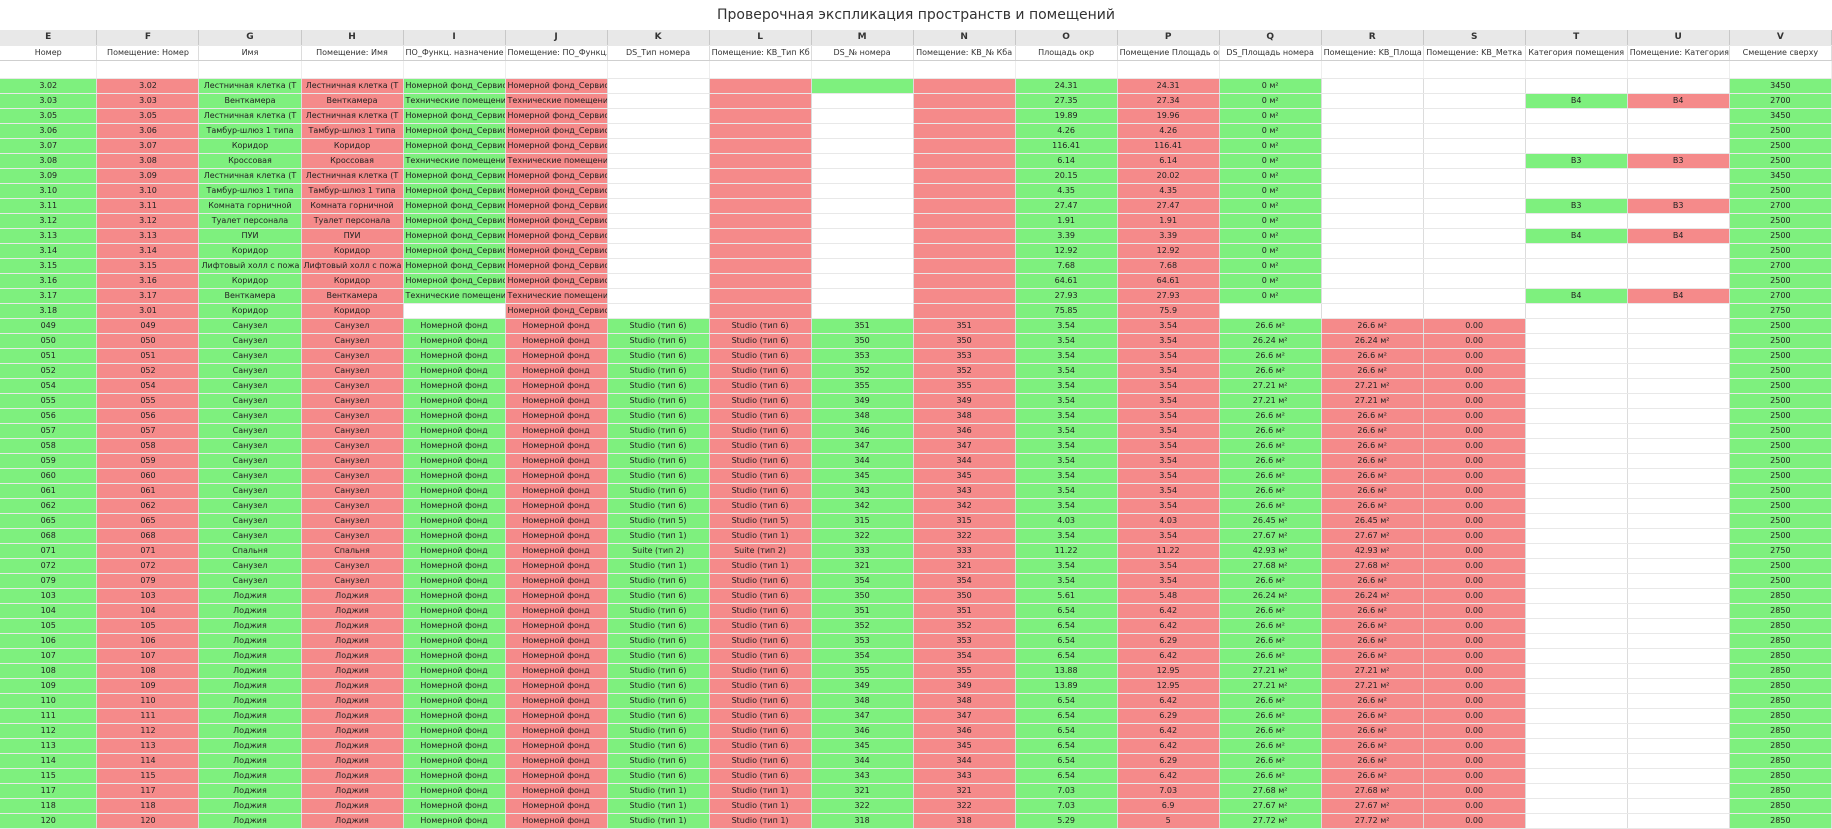 This screenshot has height=829, width=1832. Describe the element at coordinates (1066, 176) in the screenshot. I see `cell-o: 20.15` at that location.